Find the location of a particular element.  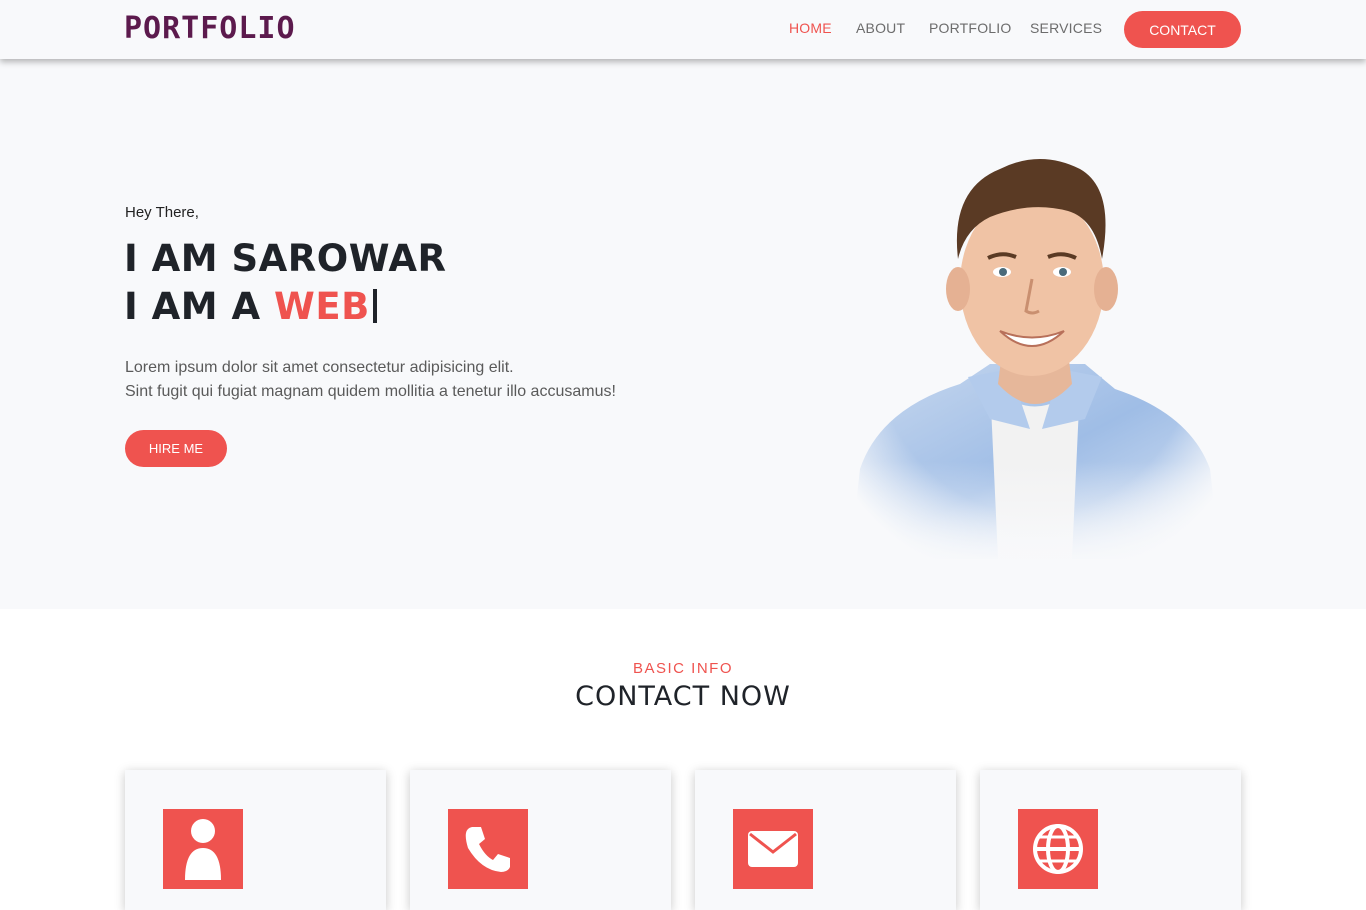

hero-name-line: I AM SAROWAR is located at coordinates (285, 258).